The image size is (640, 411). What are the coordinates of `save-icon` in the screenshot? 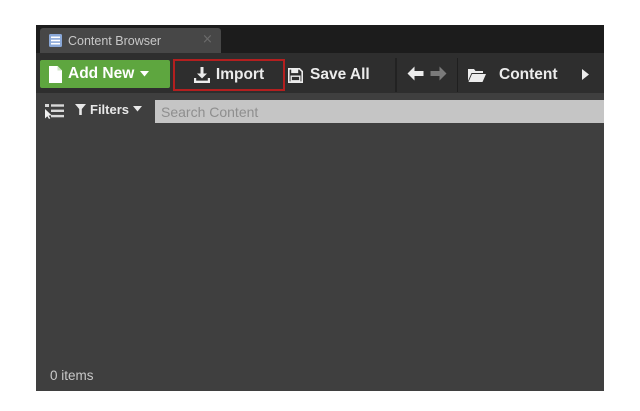 It's located at (295, 75).